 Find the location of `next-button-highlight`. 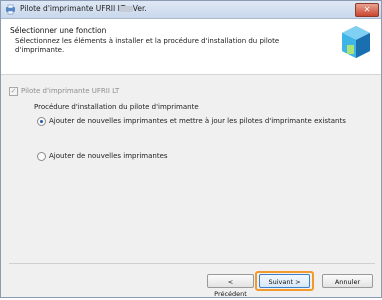

next-button-highlight is located at coordinates (284, 281).